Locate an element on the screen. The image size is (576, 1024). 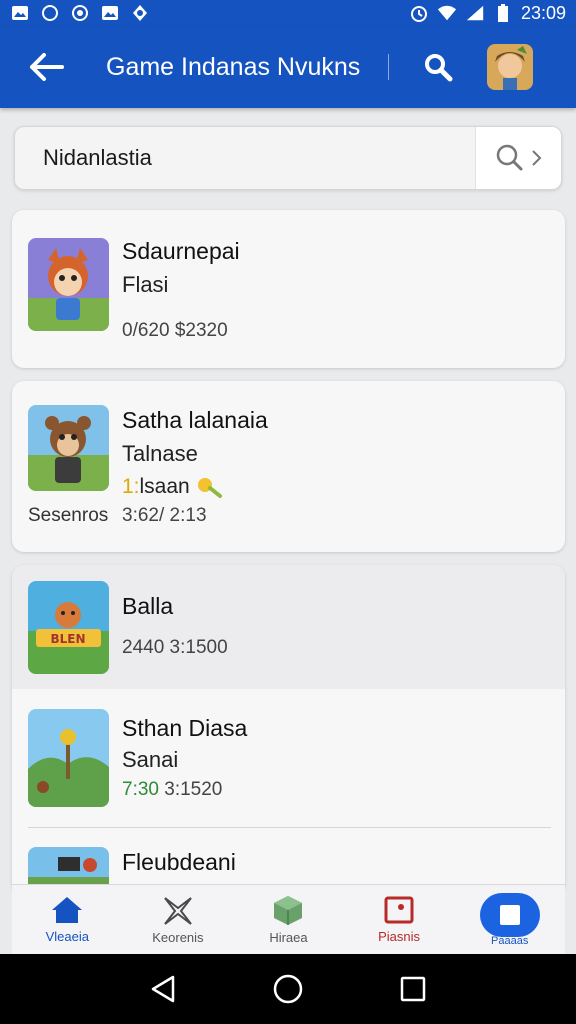
square-icon is located at coordinates (399, 910).